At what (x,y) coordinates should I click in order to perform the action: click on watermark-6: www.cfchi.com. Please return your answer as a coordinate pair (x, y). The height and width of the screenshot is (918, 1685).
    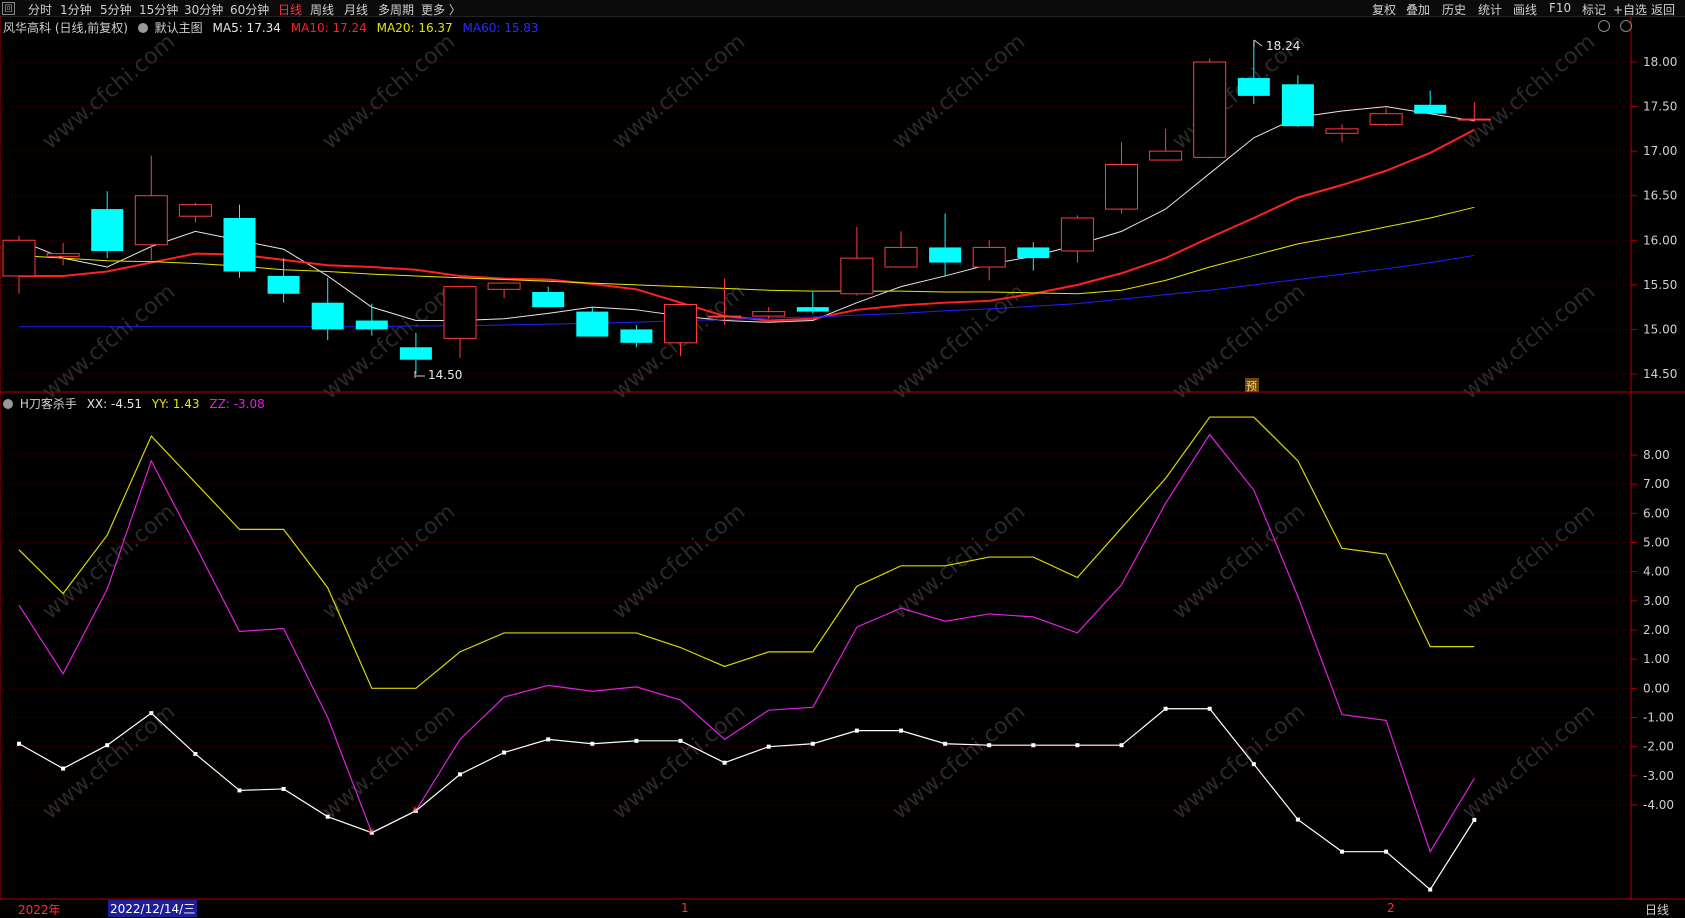
    Looking at the image, I should click on (109, 341).